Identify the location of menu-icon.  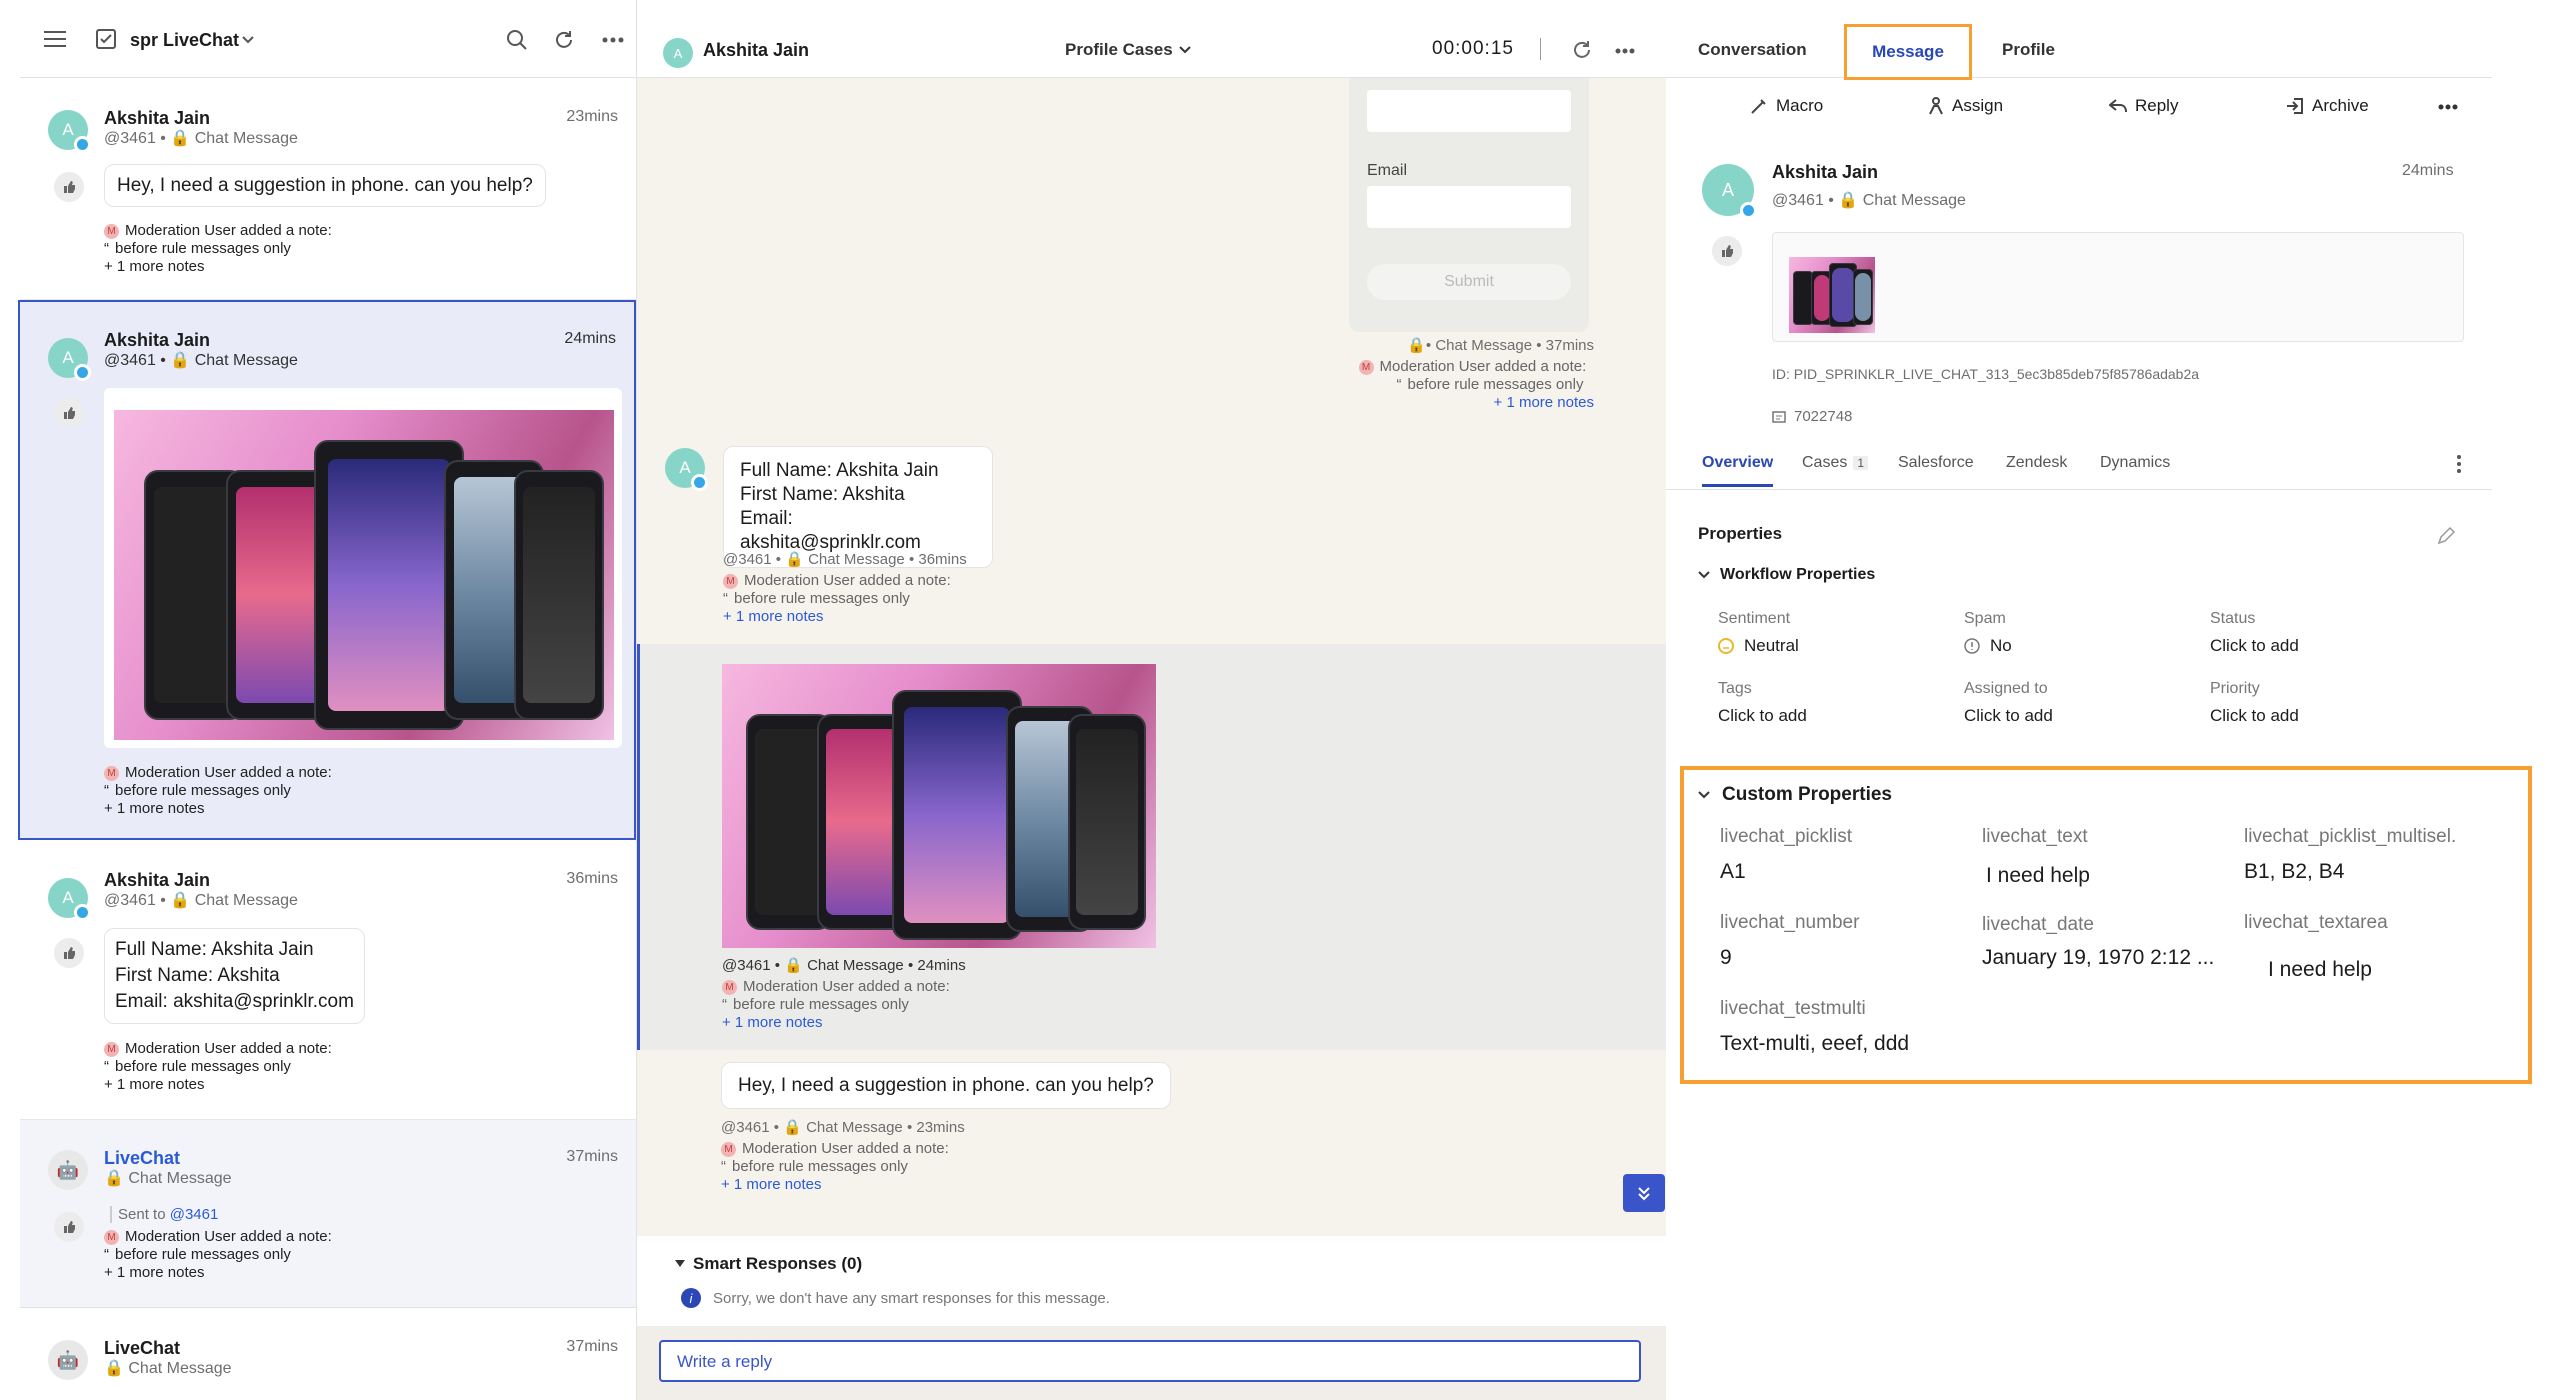
(55, 39).